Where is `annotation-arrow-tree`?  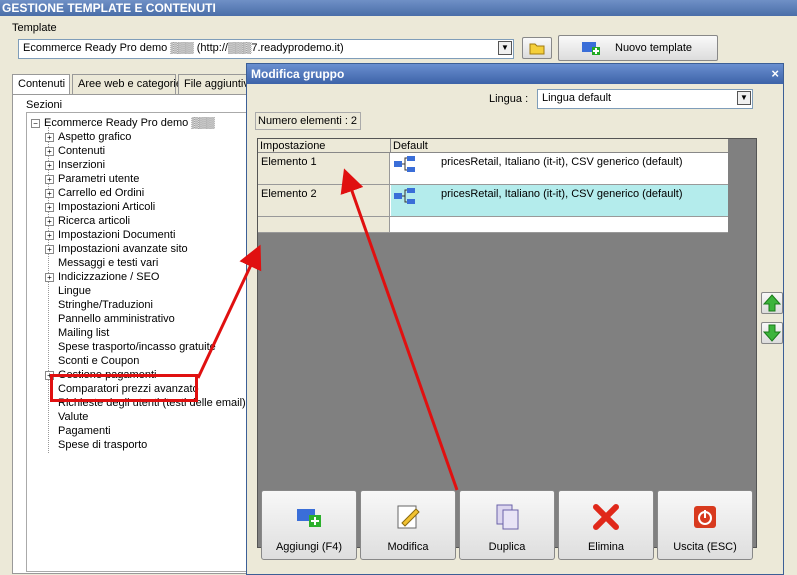 annotation-arrow-tree is located at coordinates (229, 311).